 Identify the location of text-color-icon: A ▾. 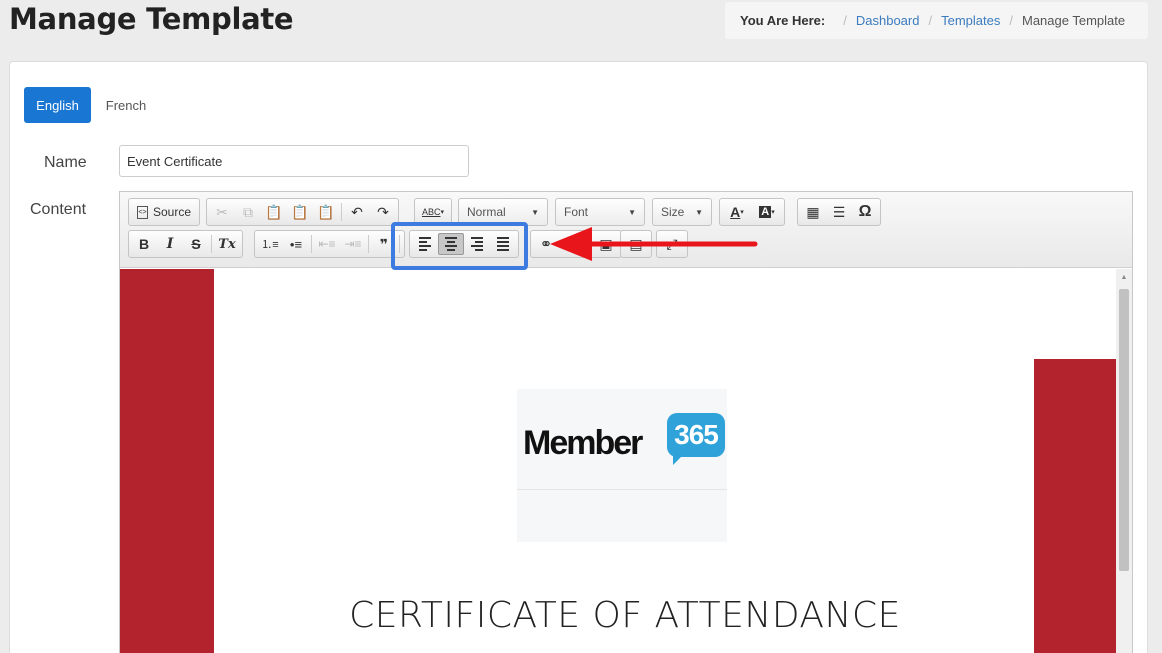
(737, 212).